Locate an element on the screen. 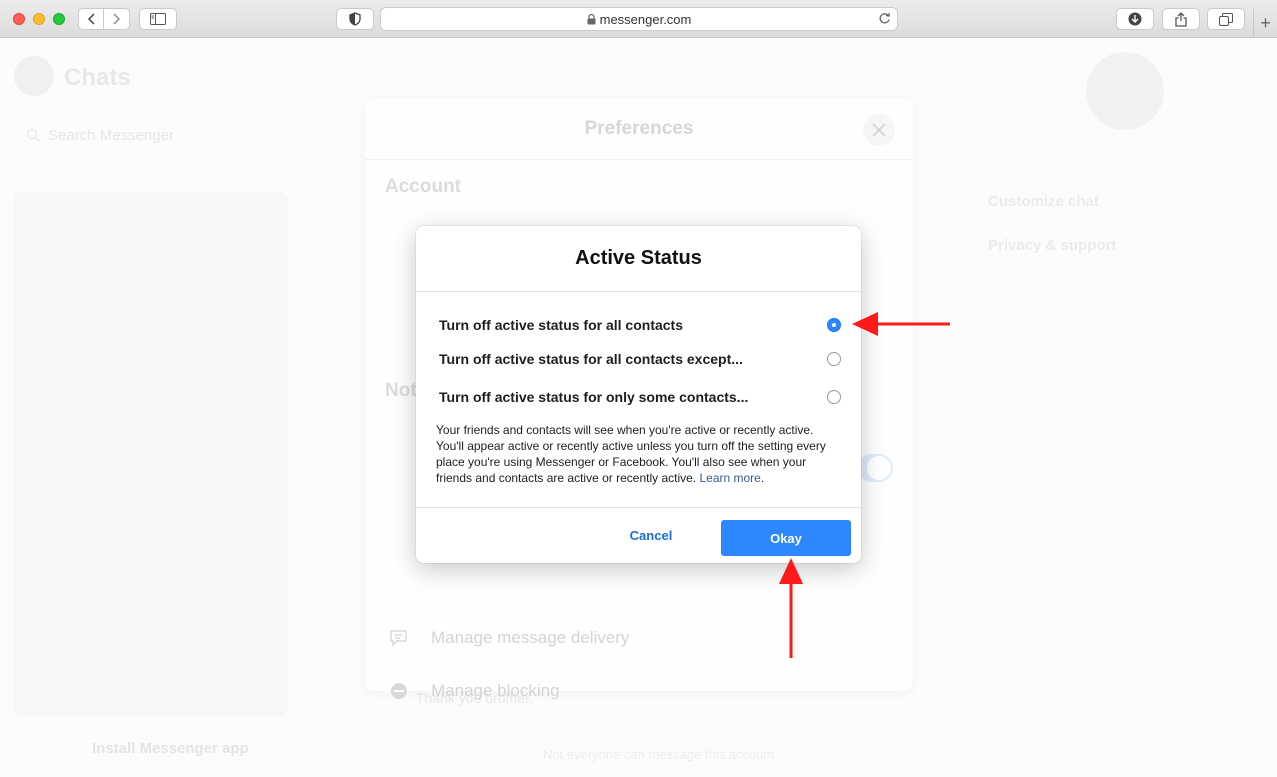 The width and height of the screenshot is (1277, 777). radio-selected-icon is located at coordinates (834, 325).